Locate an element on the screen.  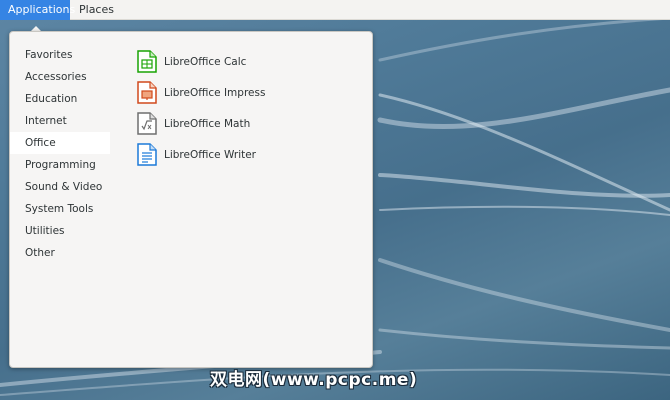
category-favorites: Favorites is located at coordinates (60, 55).